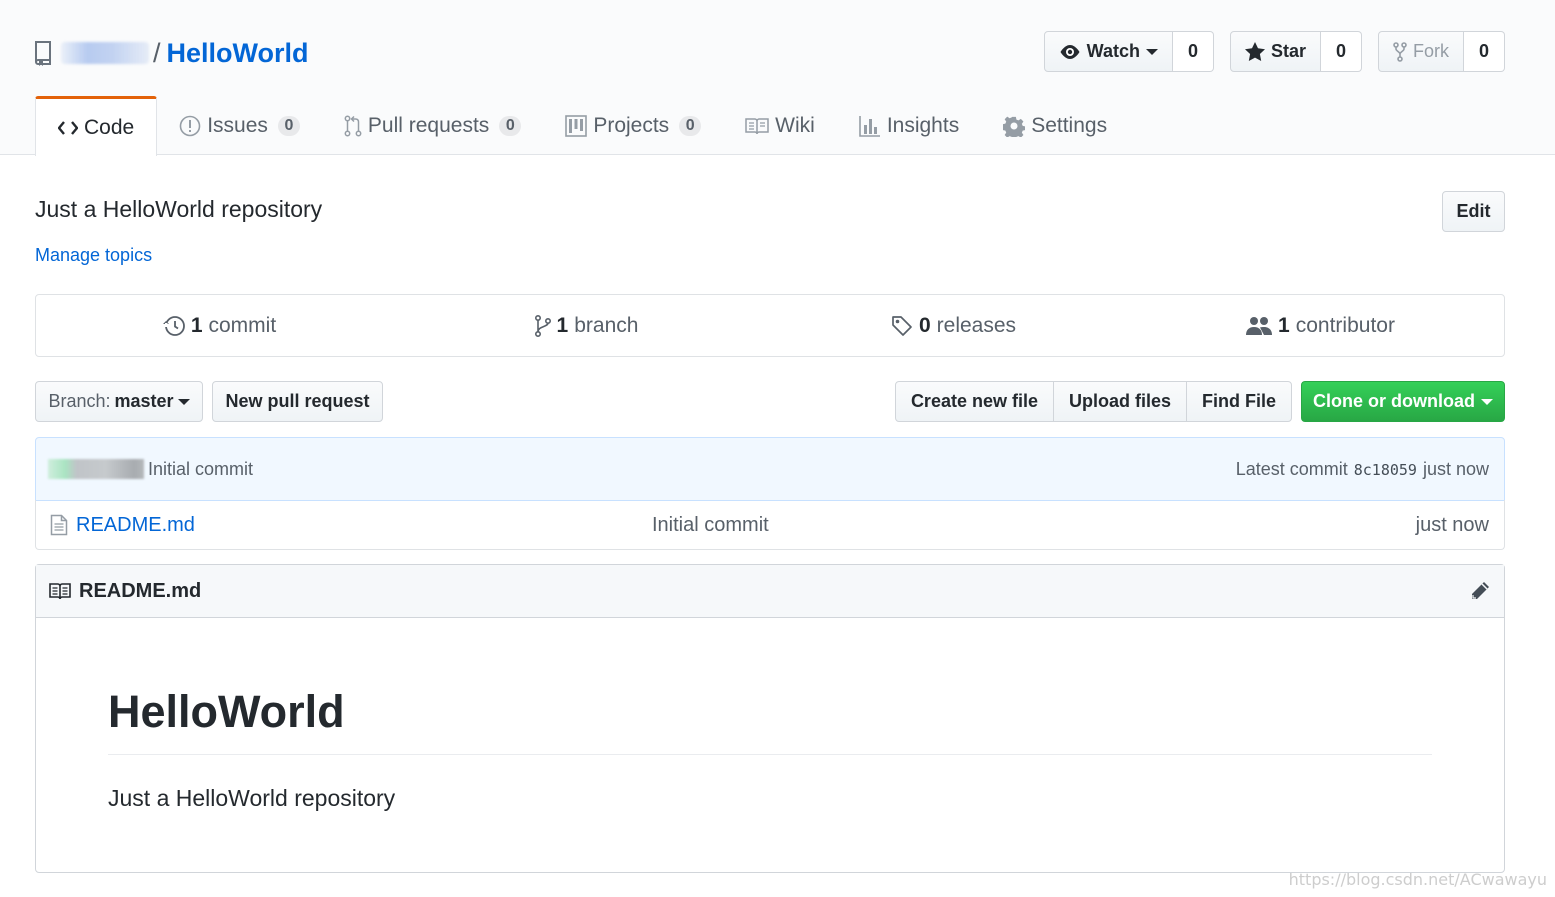 Image resolution: width=1555 pixels, height=897 pixels. I want to click on branches-link: 1 branch, so click(586, 325).